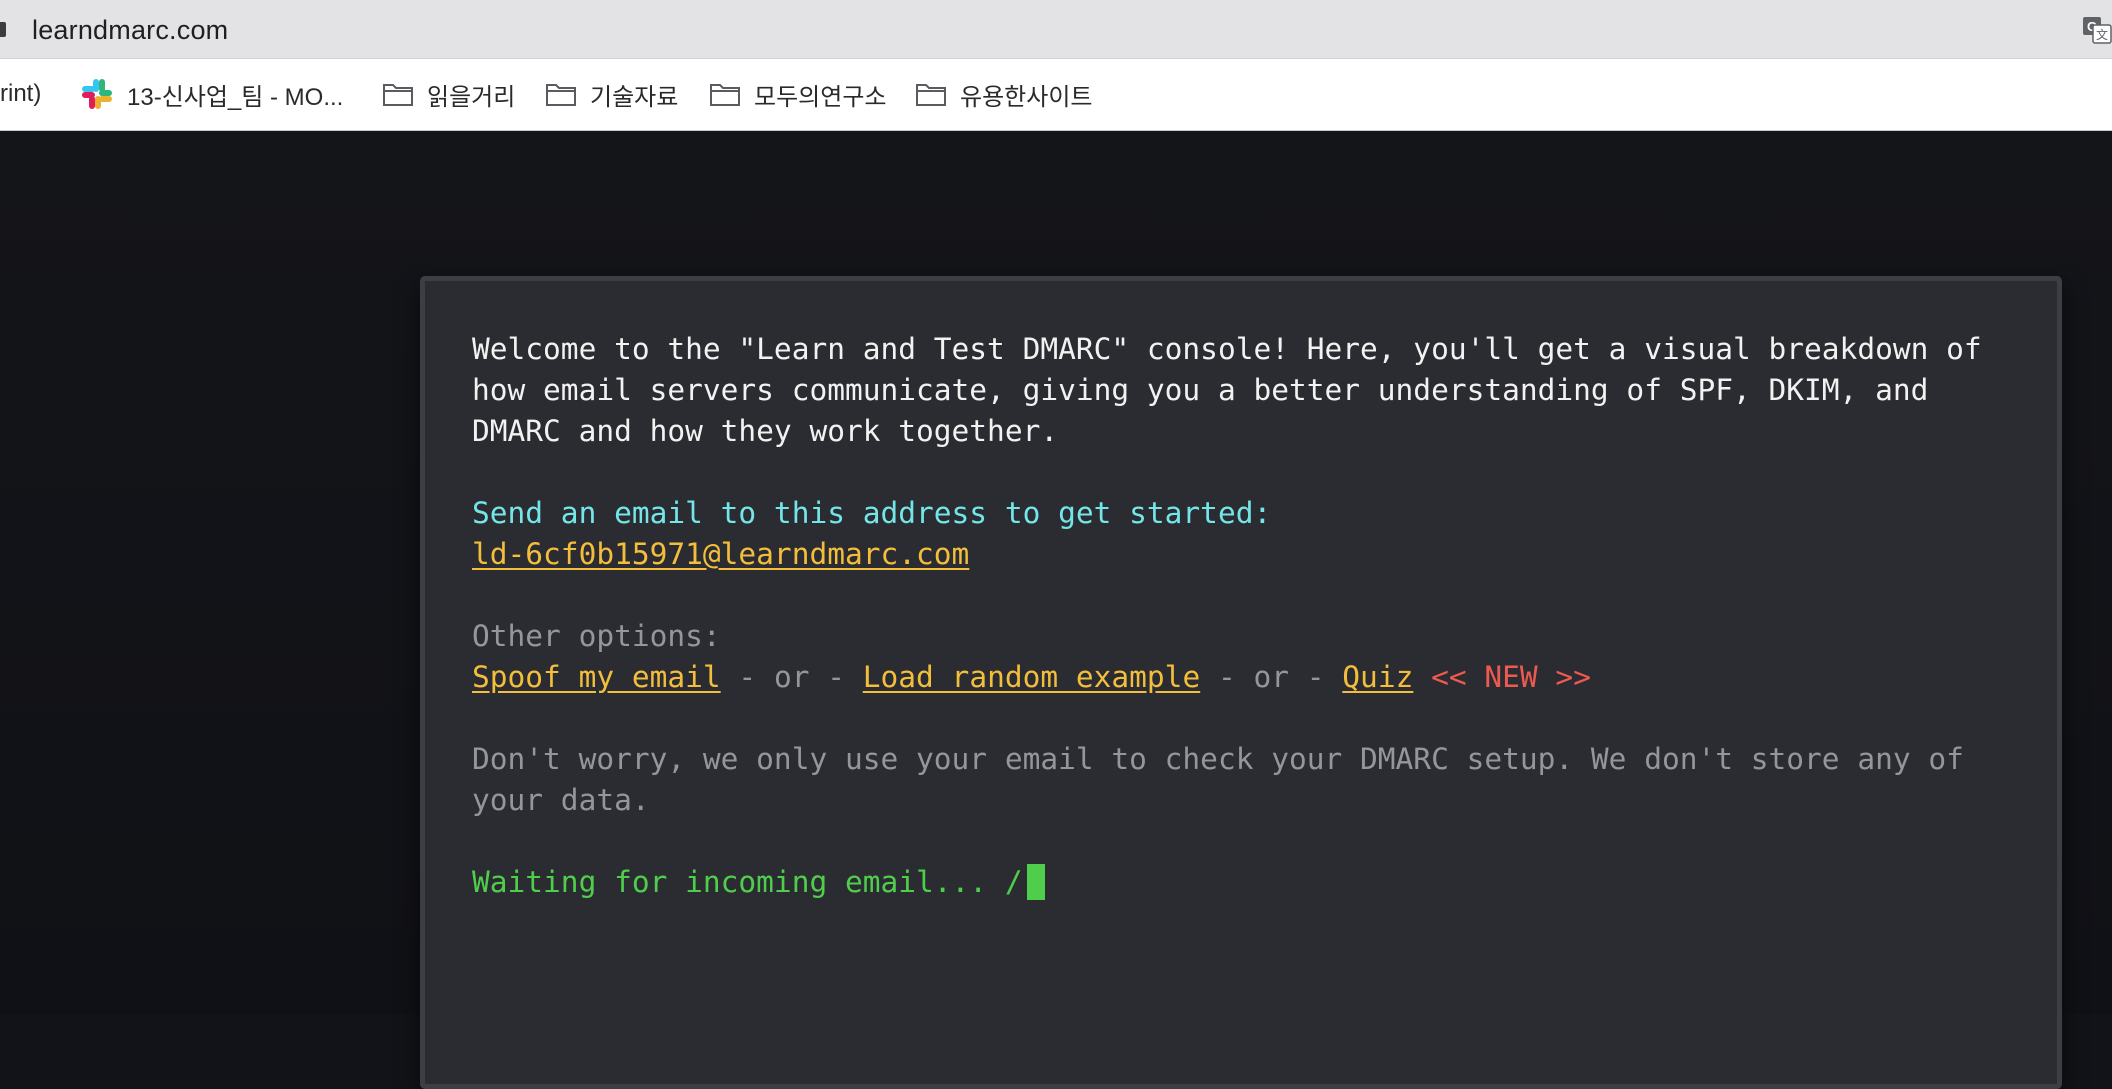 This screenshot has width=2112, height=1089. Describe the element at coordinates (1242, 882) in the screenshot. I see `waiting-status: Waiting for incoming email... /` at that location.